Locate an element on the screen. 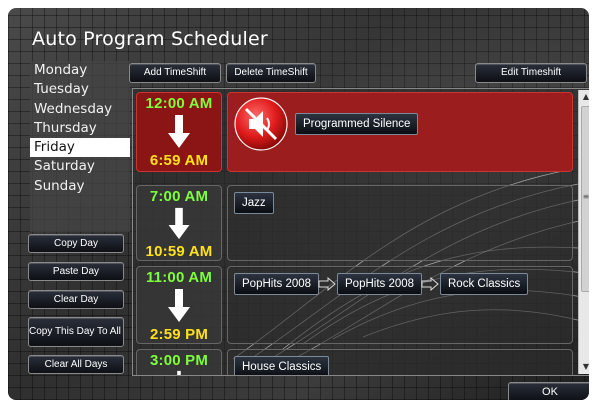 The height and width of the screenshot is (407, 598). slot-start-time: 11:00 AM is located at coordinates (179, 277).